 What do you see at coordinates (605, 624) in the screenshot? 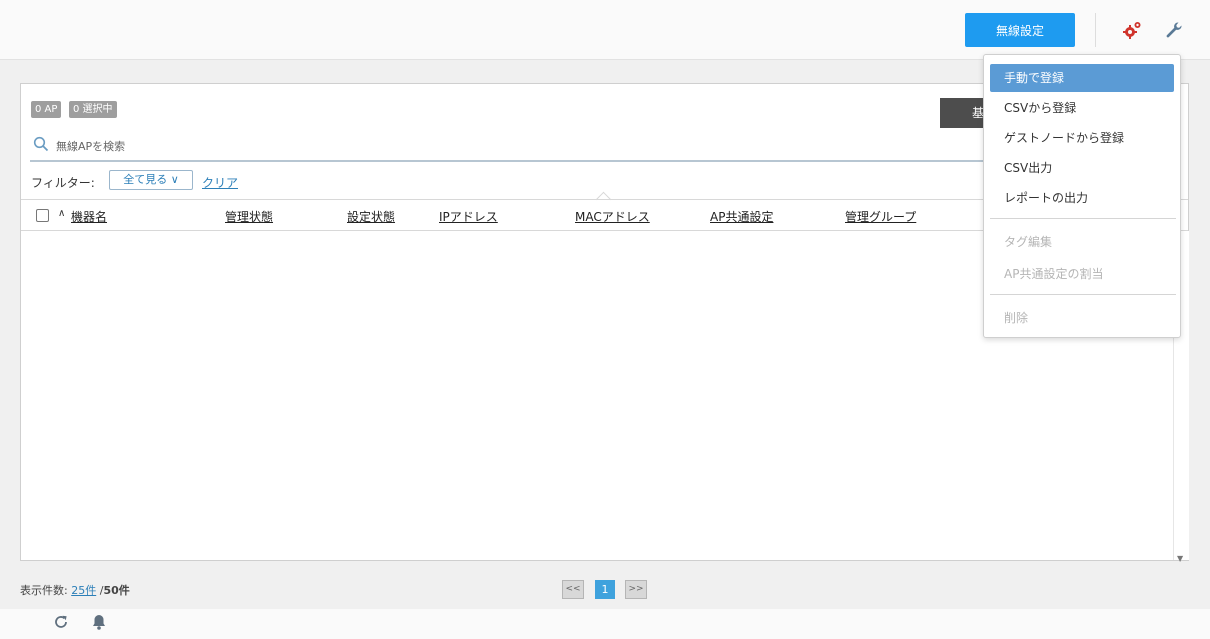
I see `bottom-bar` at bounding box center [605, 624].